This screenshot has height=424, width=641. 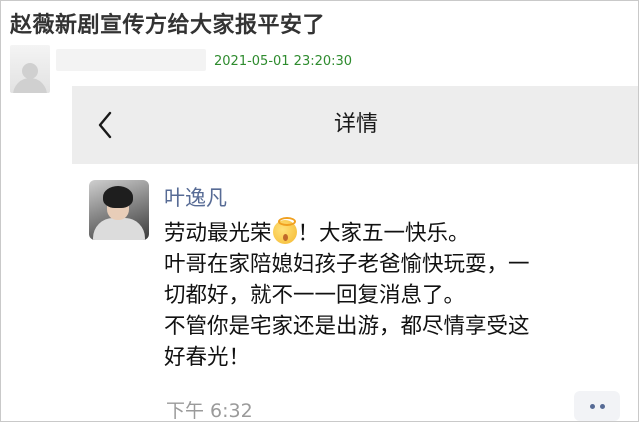 I want to click on nav-title: 详情, so click(x=355, y=124).